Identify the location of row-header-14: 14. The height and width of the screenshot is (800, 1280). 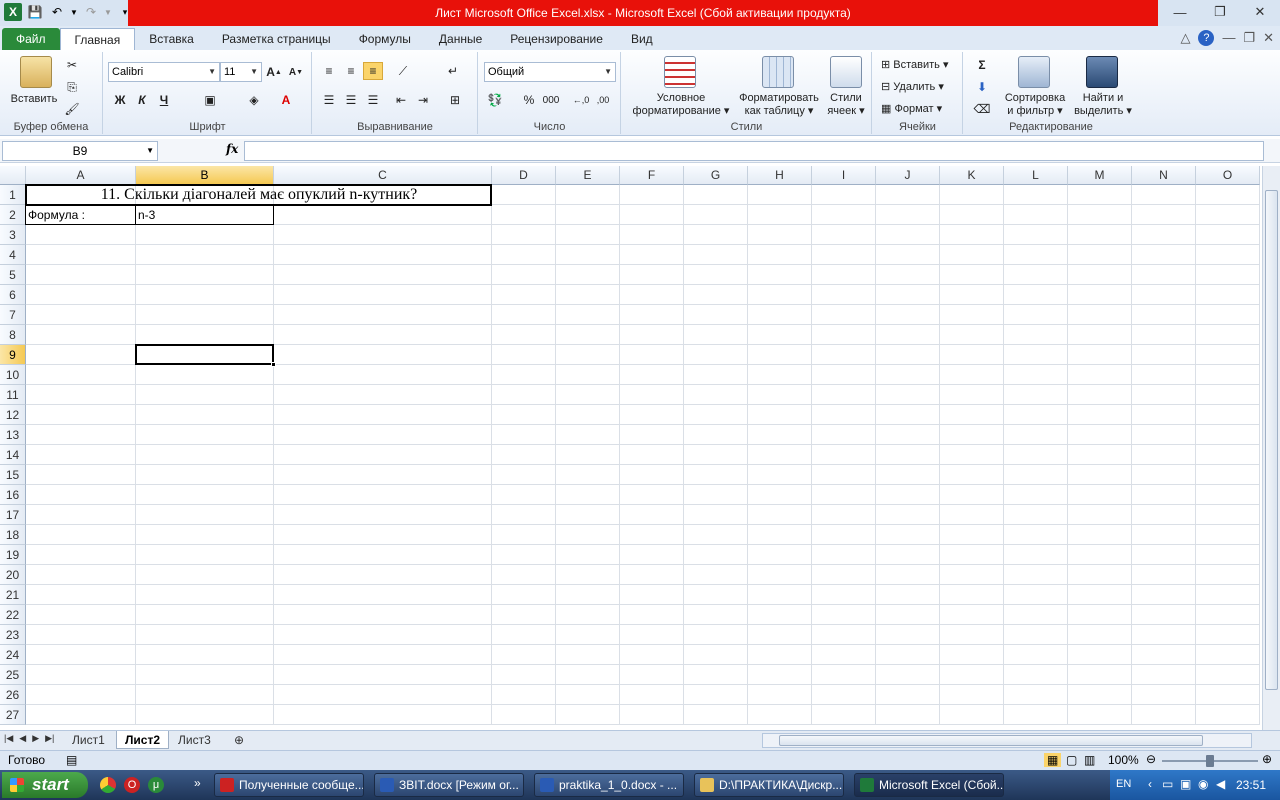
(13, 455).